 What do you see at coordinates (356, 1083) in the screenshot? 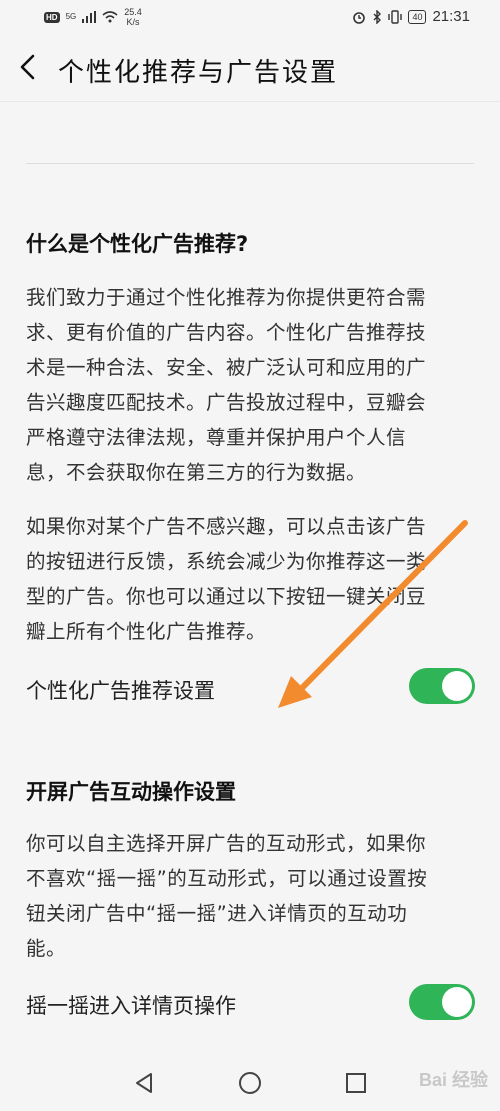
I see `recents-square-icon` at bounding box center [356, 1083].